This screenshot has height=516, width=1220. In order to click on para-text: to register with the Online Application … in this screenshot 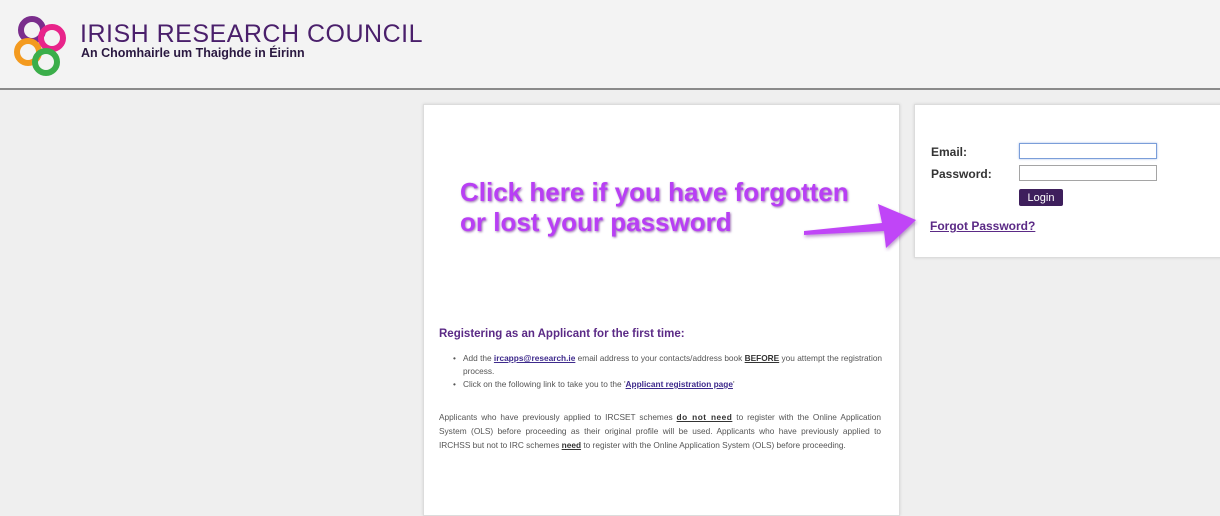, I will do `click(713, 445)`.